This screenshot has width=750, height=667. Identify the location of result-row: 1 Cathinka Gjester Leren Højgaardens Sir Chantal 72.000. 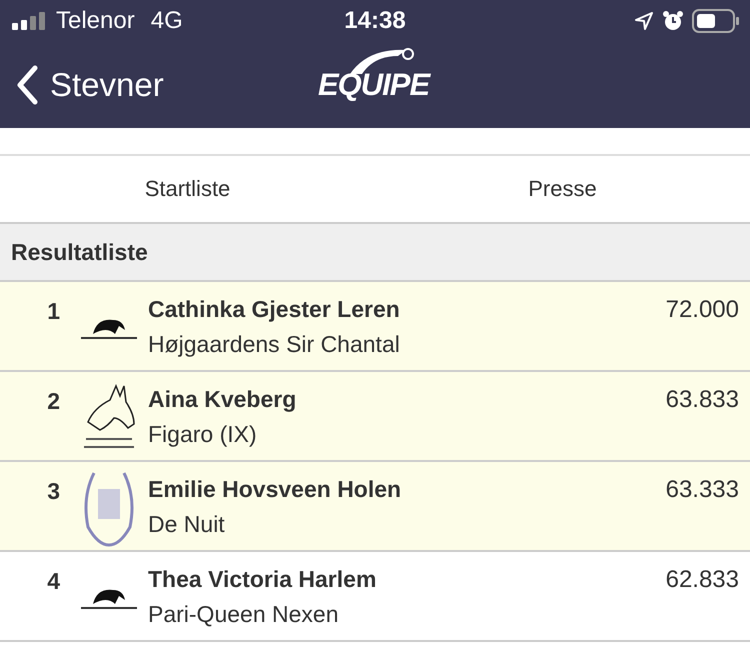
(375, 327).